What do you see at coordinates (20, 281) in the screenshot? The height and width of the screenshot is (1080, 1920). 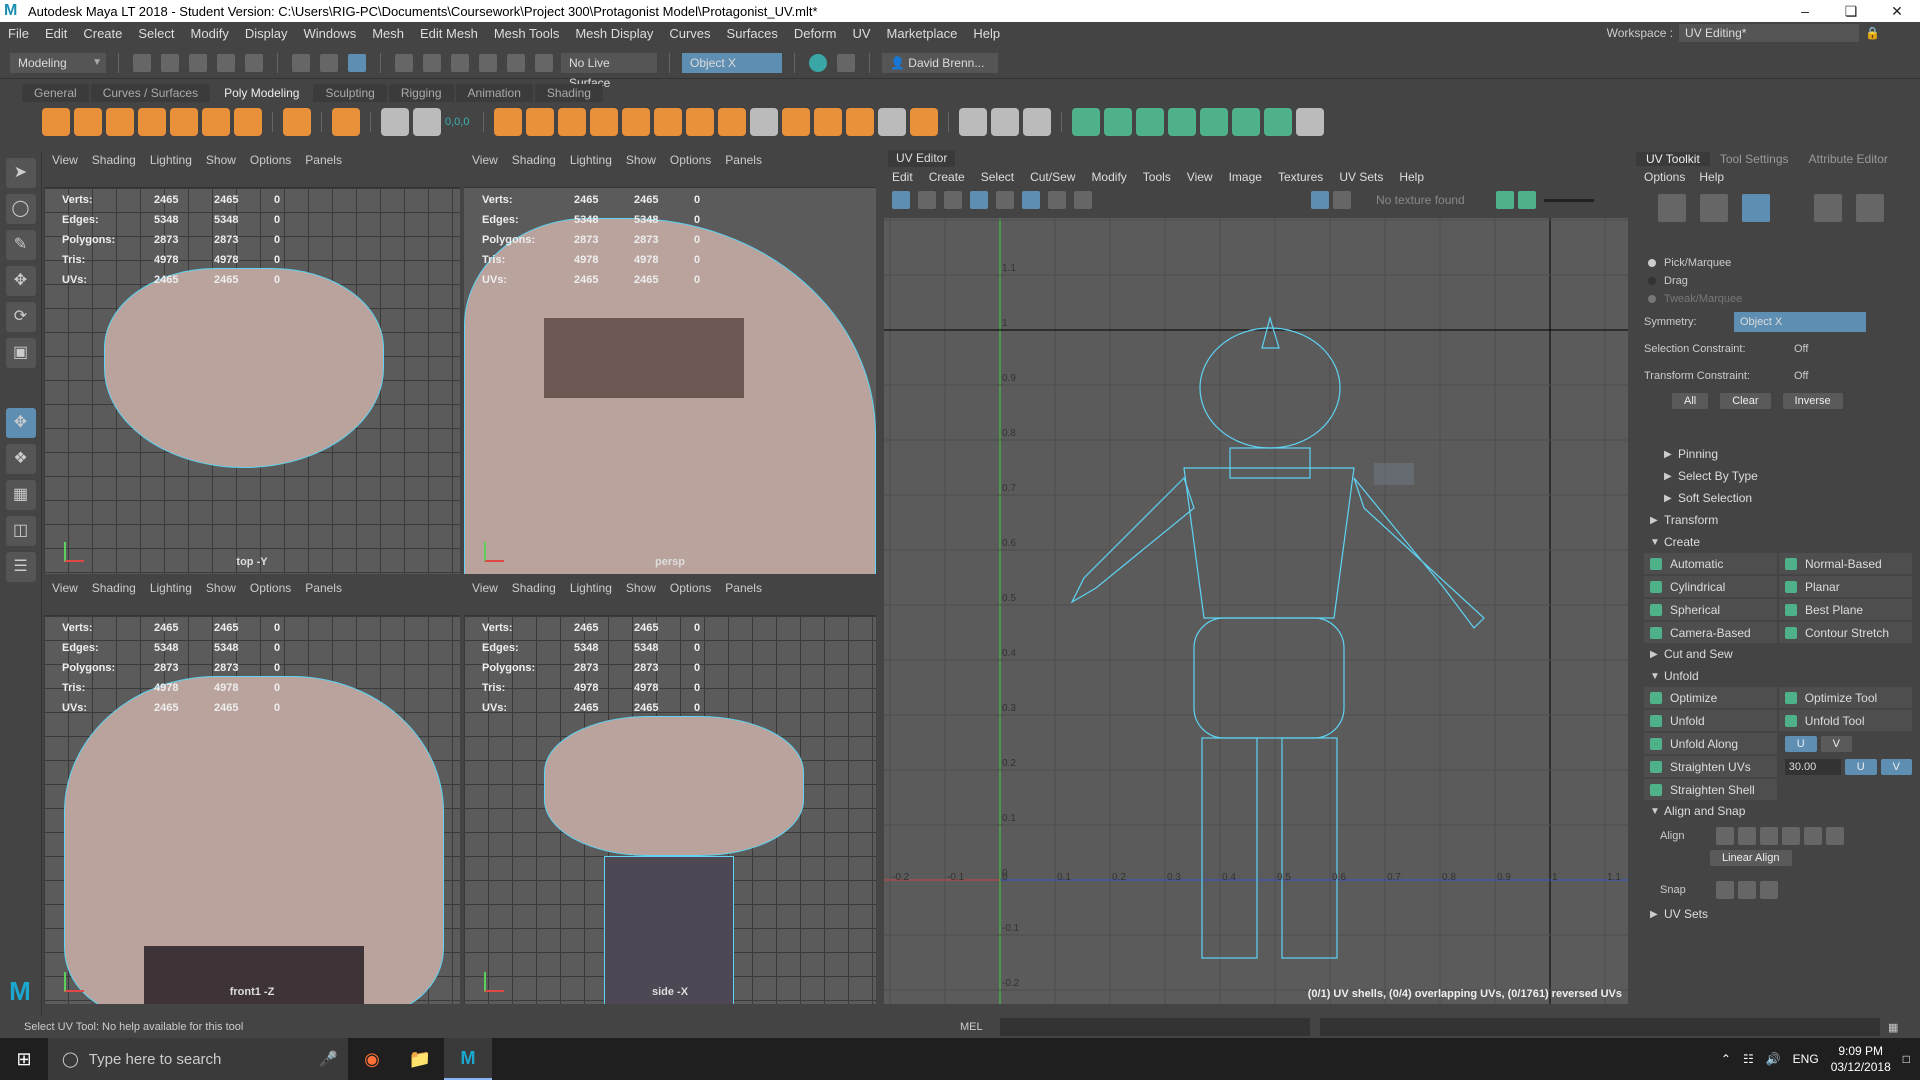 I see `move-tool-icon: ✥` at bounding box center [20, 281].